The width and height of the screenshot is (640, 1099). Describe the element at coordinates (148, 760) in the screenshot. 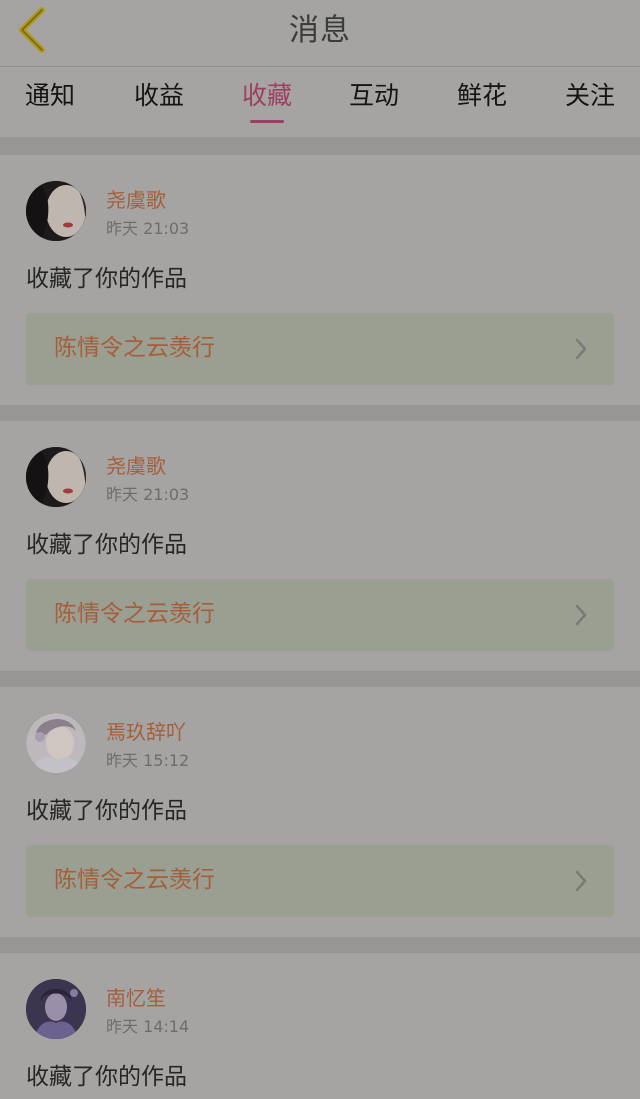

I see `timestamp: 昨天 15:12` at that location.